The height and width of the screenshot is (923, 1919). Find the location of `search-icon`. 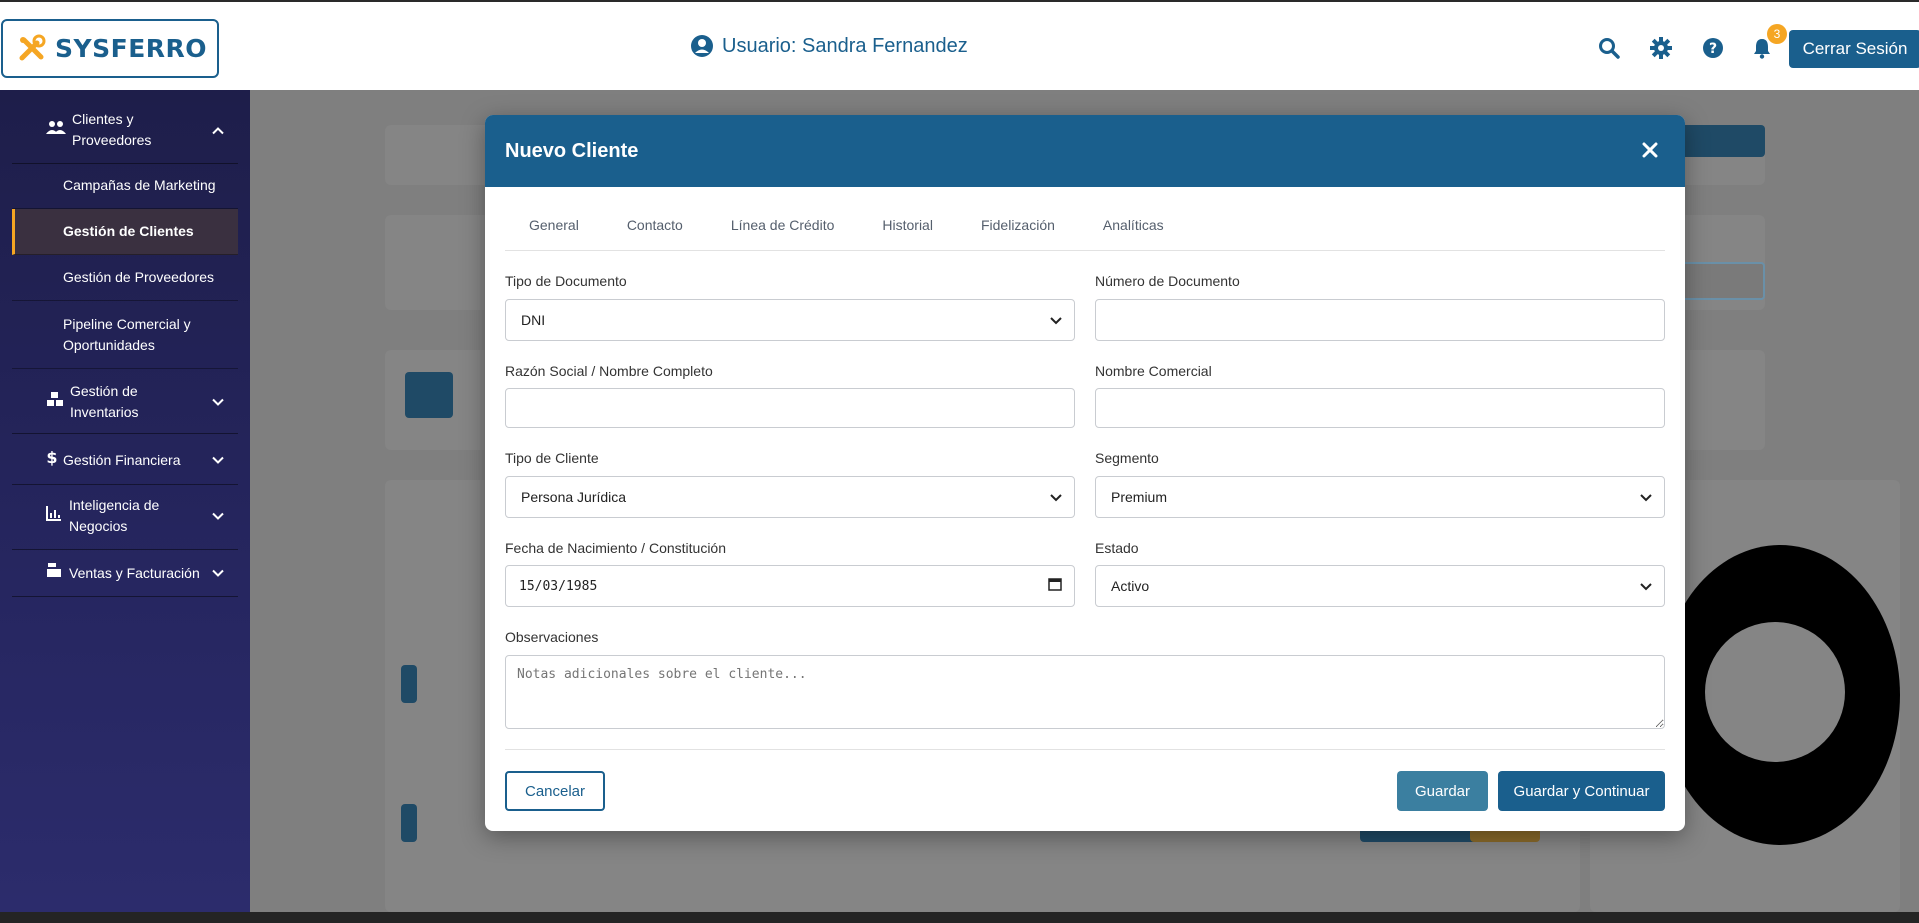

search-icon is located at coordinates (1609, 48).